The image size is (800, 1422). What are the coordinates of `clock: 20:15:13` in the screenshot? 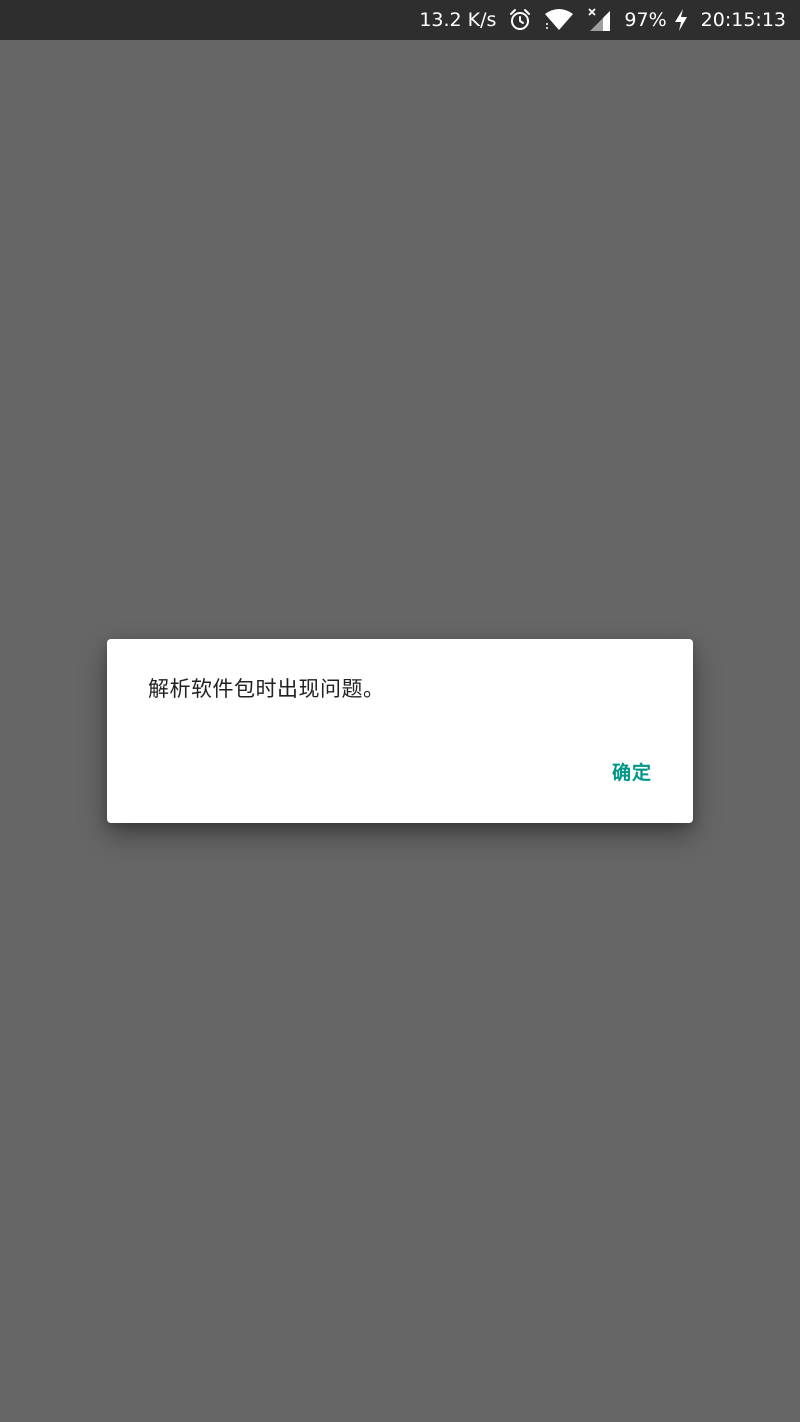 It's located at (743, 20).